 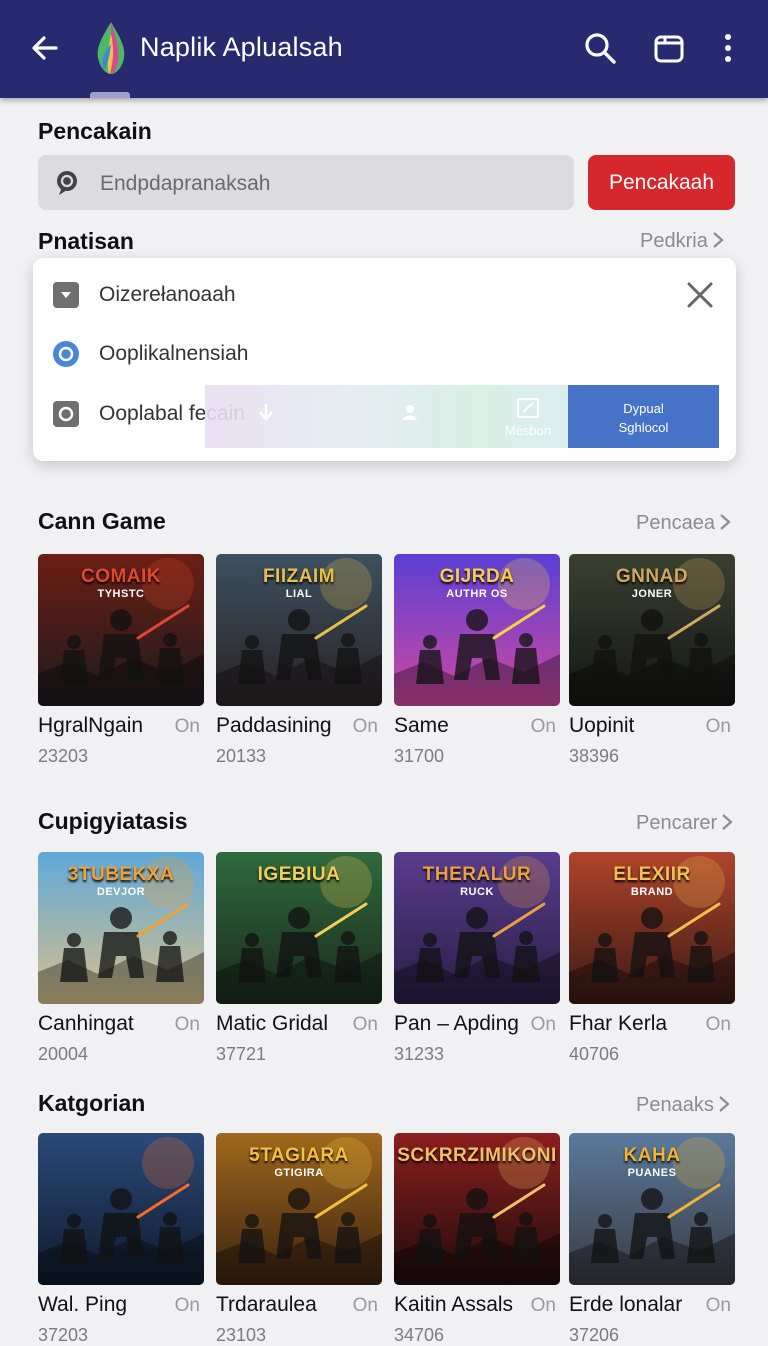 What do you see at coordinates (677, 823) in the screenshot?
I see `section-more-label: Pencarer` at bounding box center [677, 823].